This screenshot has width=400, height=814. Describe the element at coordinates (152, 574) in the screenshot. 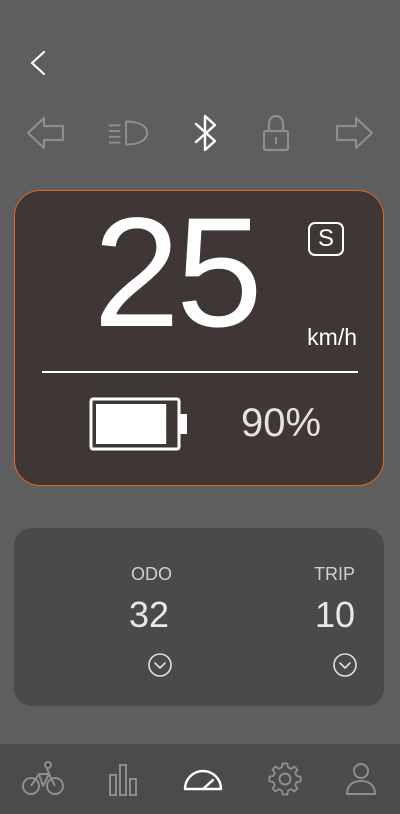

I see `odo-label: ODO` at that location.